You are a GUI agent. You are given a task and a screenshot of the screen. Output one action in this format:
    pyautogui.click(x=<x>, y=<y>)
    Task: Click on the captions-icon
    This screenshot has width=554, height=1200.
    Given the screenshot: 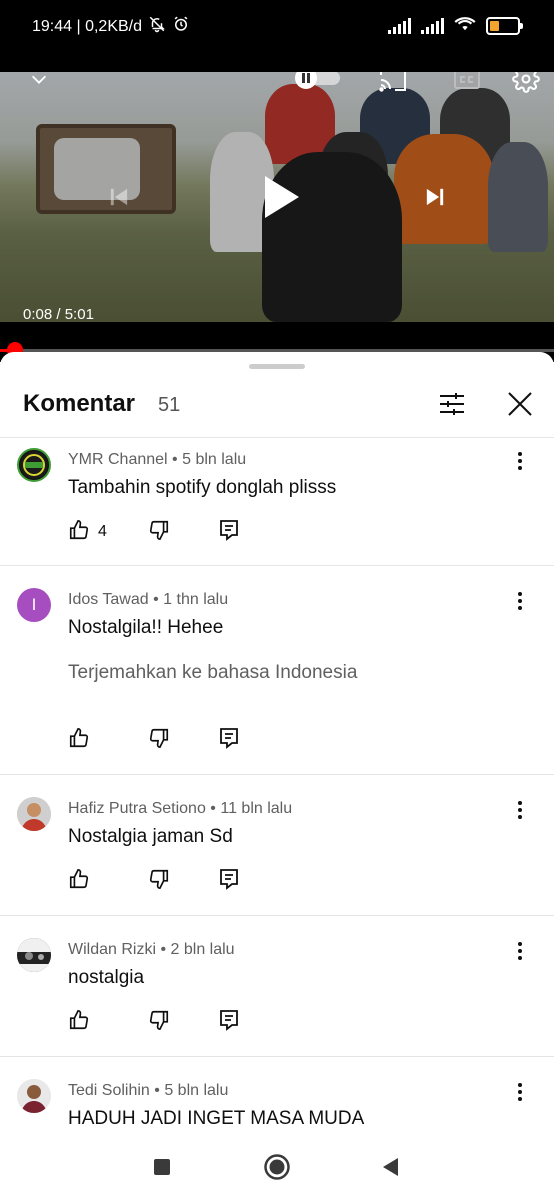 What is the action you would take?
    pyautogui.click(x=467, y=82)
    